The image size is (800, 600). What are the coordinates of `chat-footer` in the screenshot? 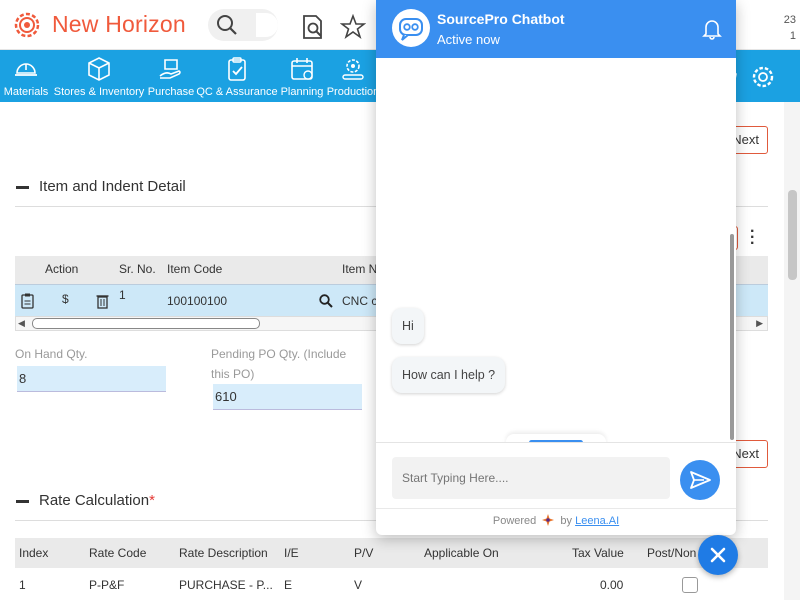 It's located at (556, 475).